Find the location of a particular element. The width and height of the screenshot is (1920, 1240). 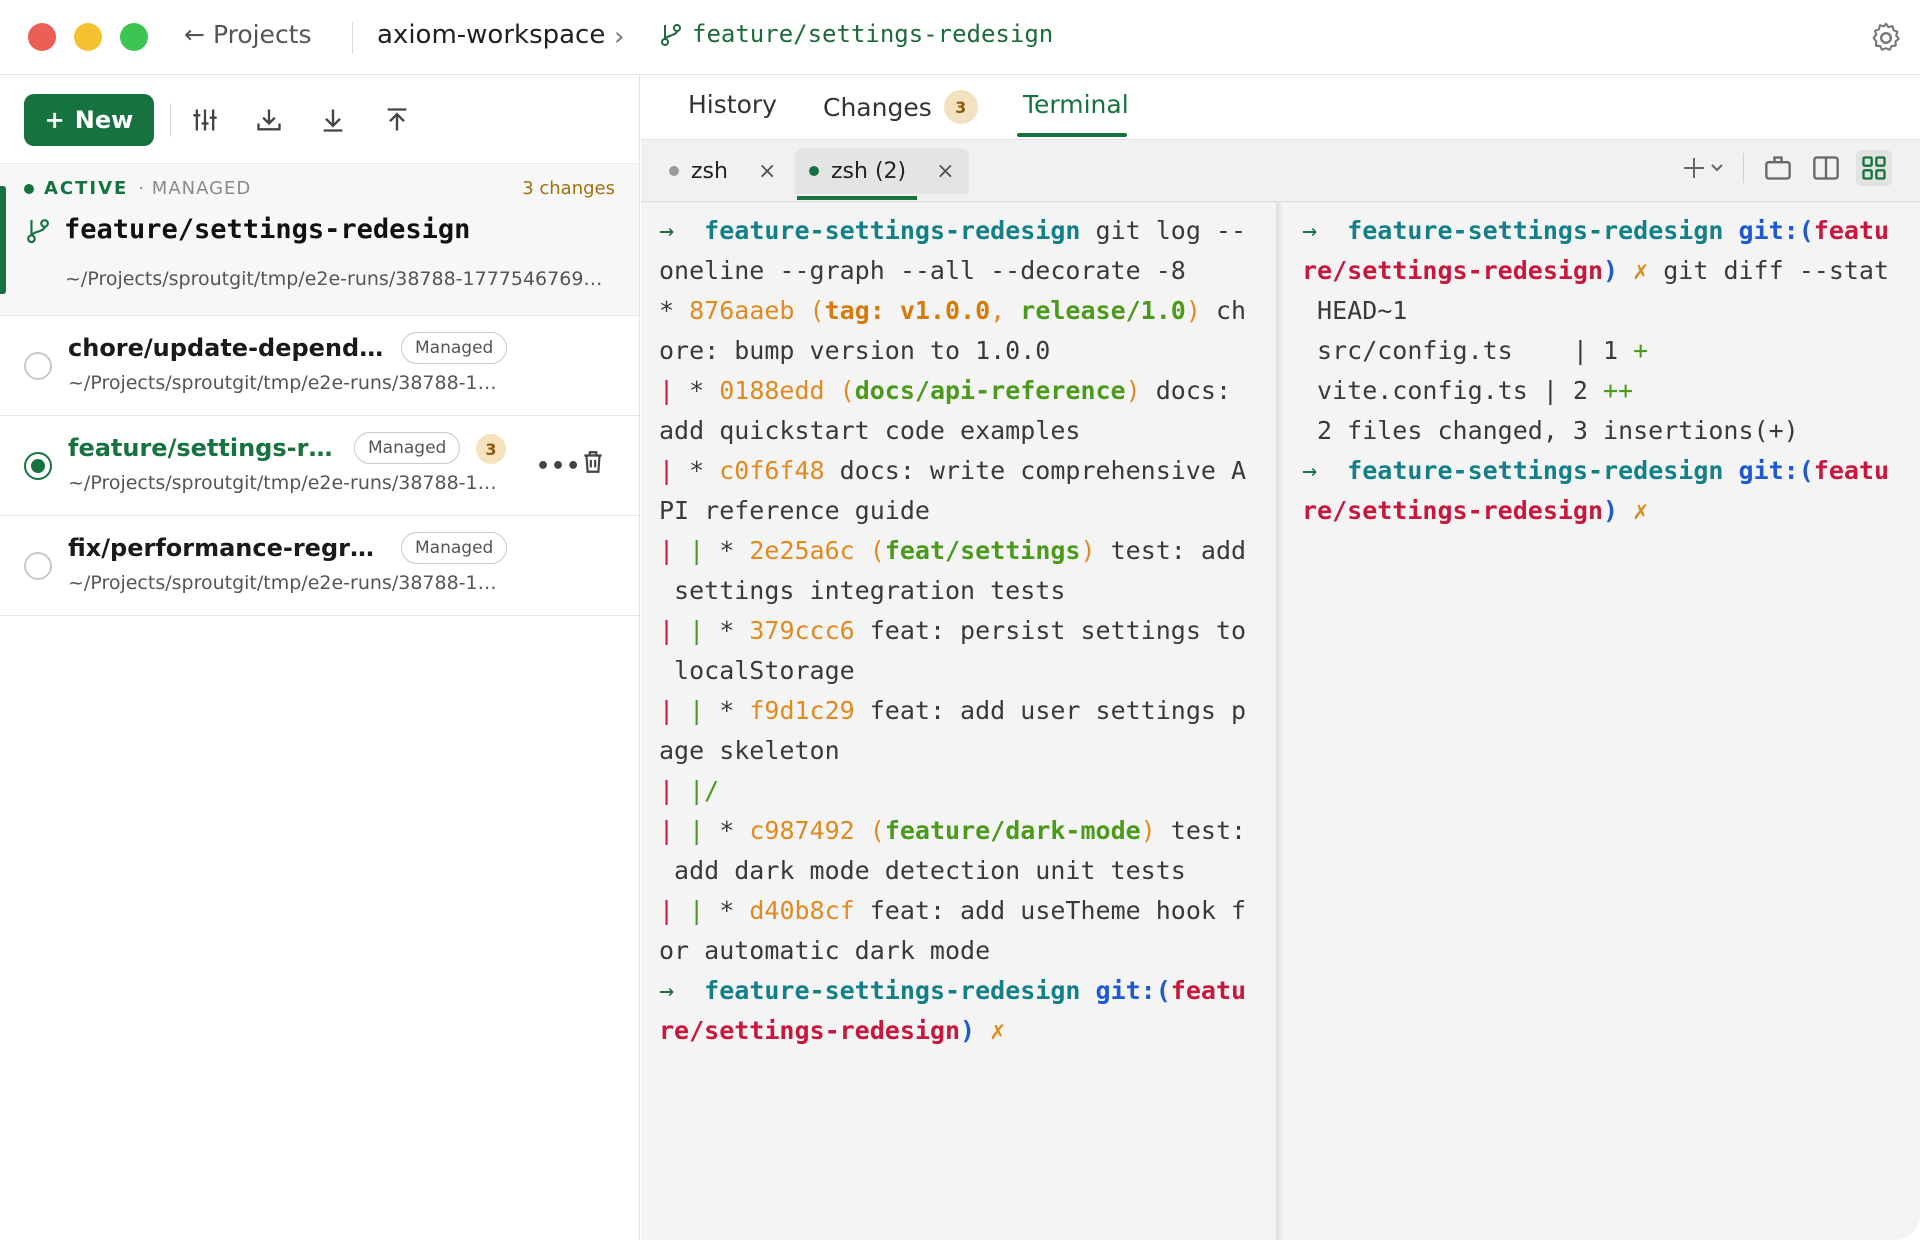

branch-ref: release/1.0 is located at coordinates (1103, 310).